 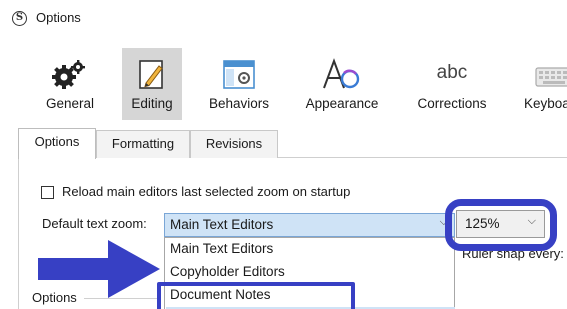 I want to click on toolbar-label: Corrections, so click(x=452, y=103).